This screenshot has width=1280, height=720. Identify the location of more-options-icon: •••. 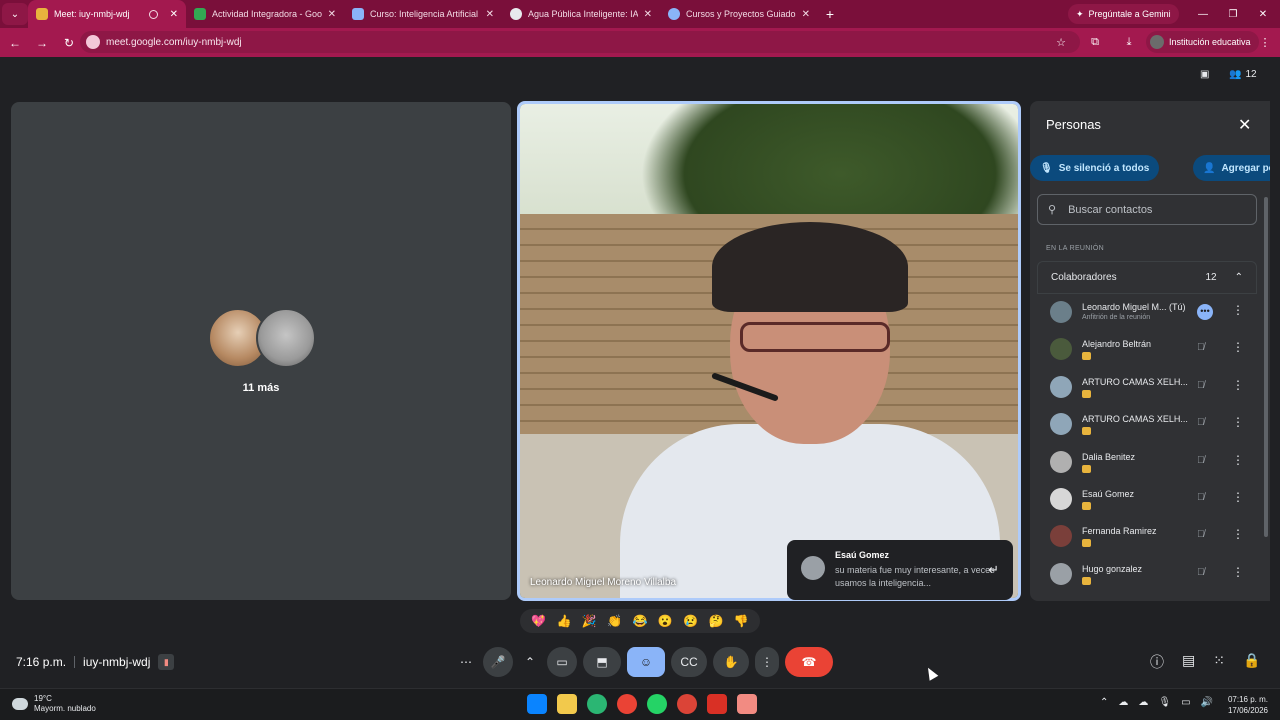
(1205, 312).